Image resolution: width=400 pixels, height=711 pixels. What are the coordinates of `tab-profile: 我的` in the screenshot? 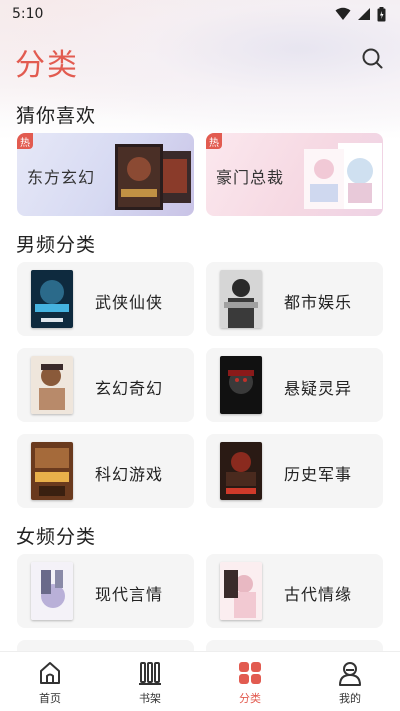 It's located at (350, 681).